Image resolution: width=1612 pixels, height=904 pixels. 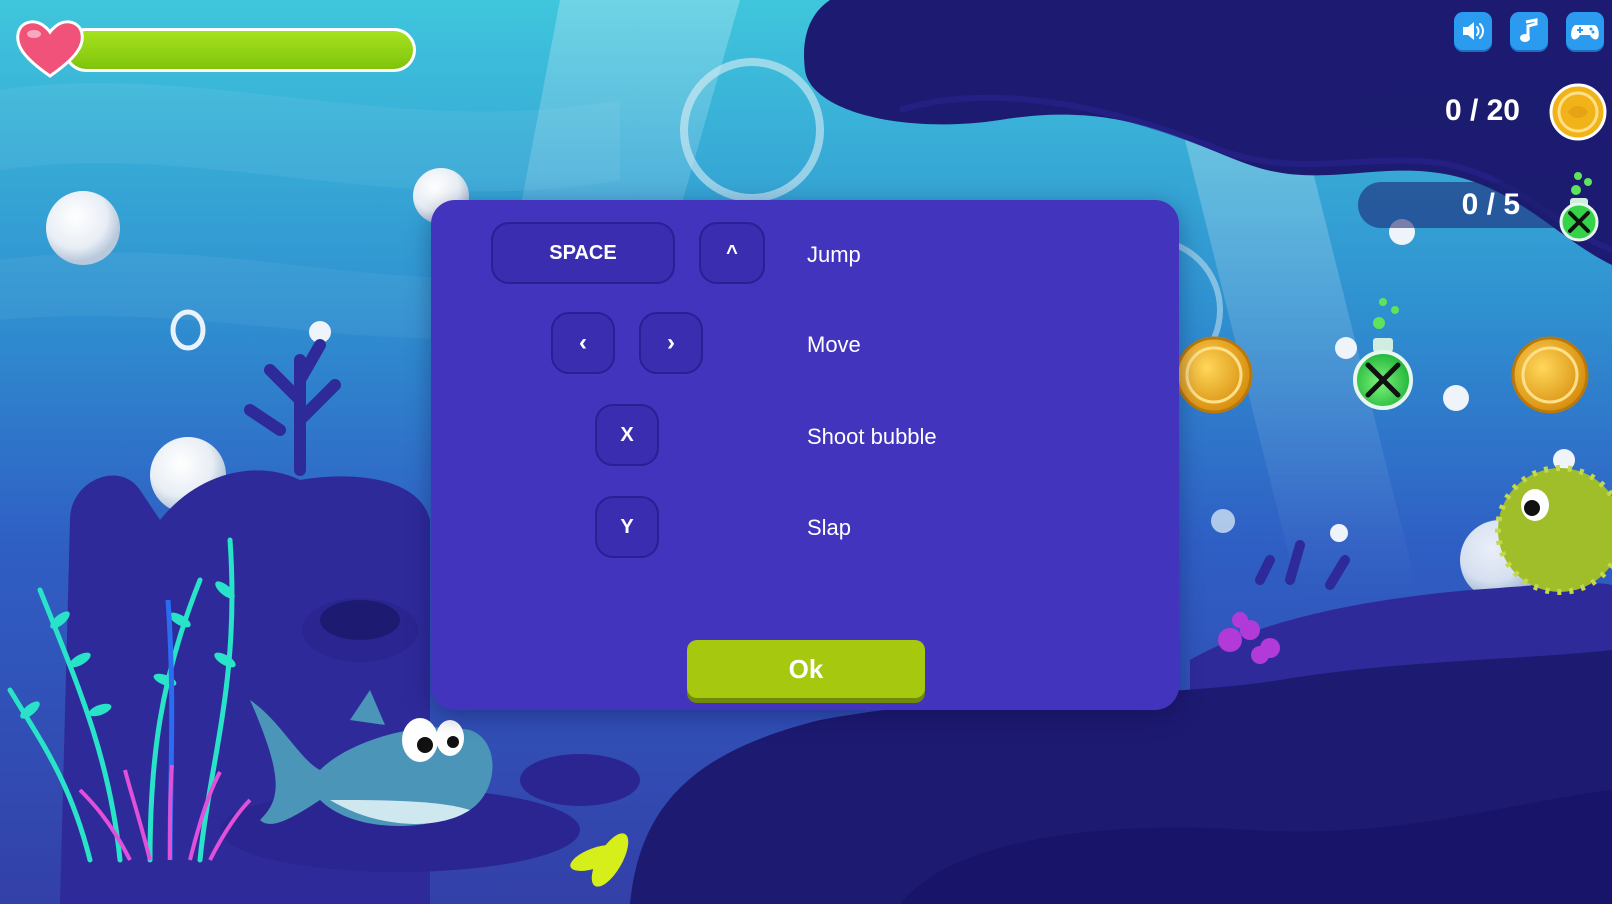 What do you see at coordinates (806, 669) in the screenshot?
I see `ok-button: Ok` at bounding box center [806, 669].